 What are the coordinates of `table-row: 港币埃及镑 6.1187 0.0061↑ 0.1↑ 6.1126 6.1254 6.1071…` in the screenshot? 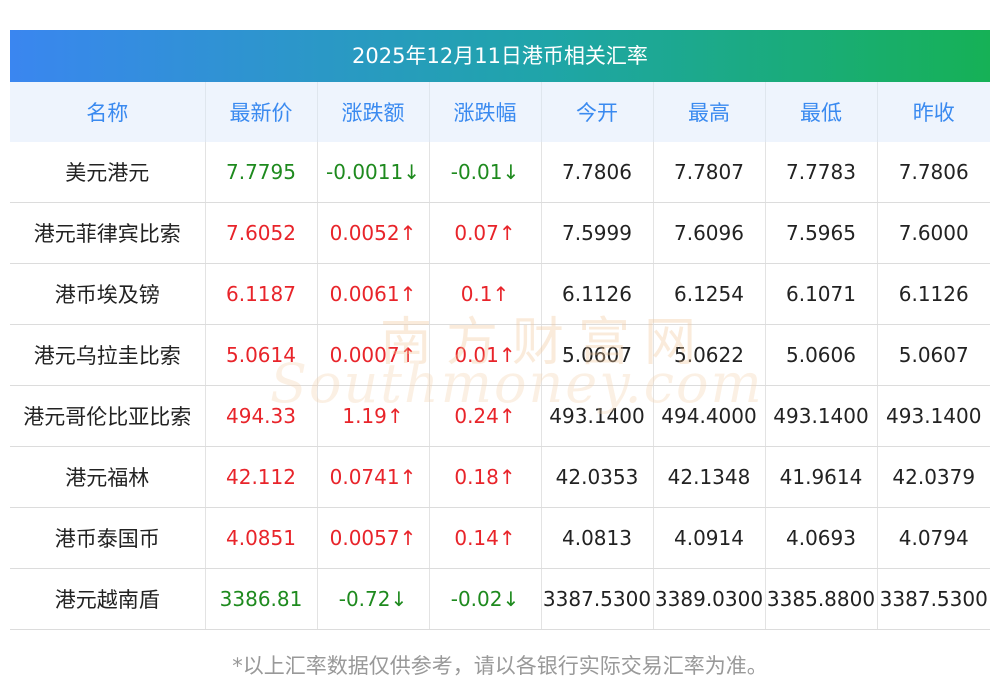 It's located at (500, 294).